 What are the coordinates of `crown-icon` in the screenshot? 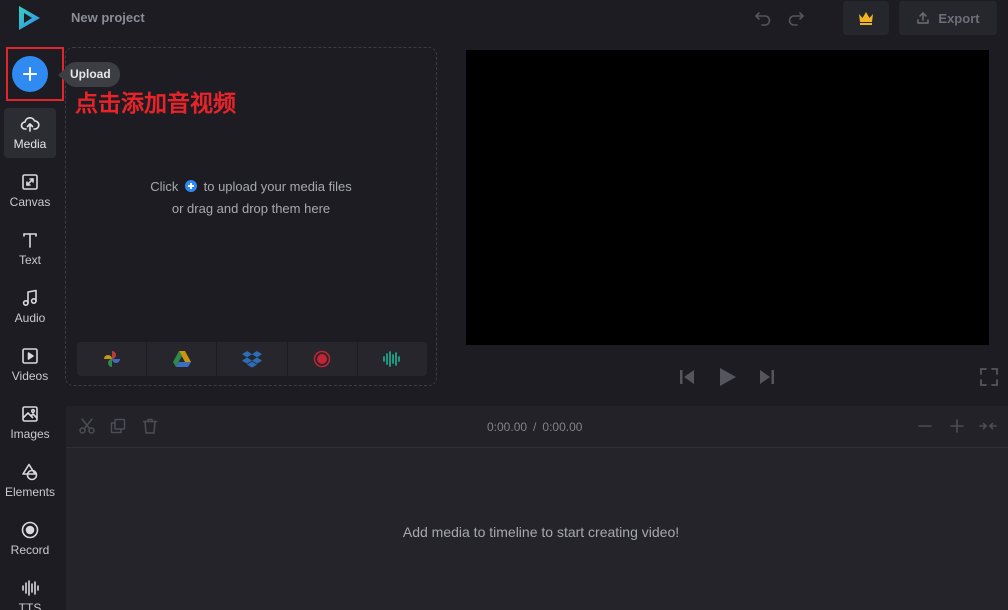 It's located at (866, 18).